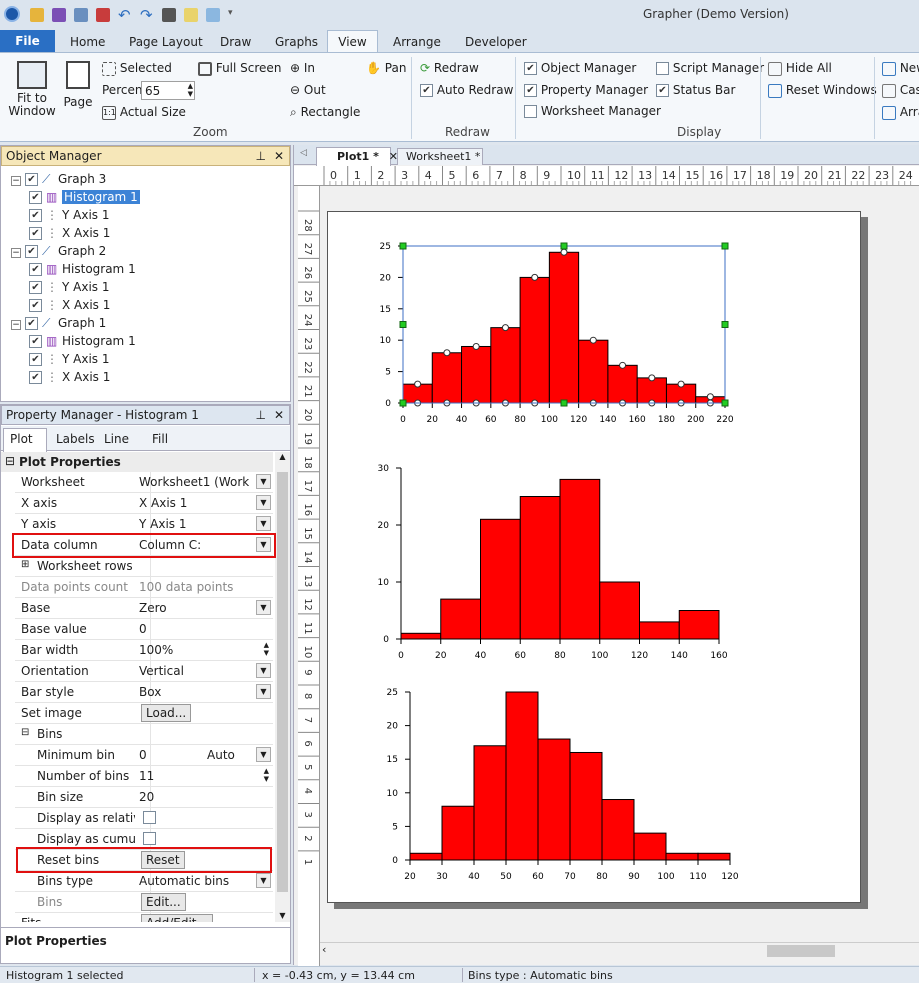 The height and width of the screenshot is (983, 919). I want to click on property-row: Bar style Box ▼, so click(144, 692).